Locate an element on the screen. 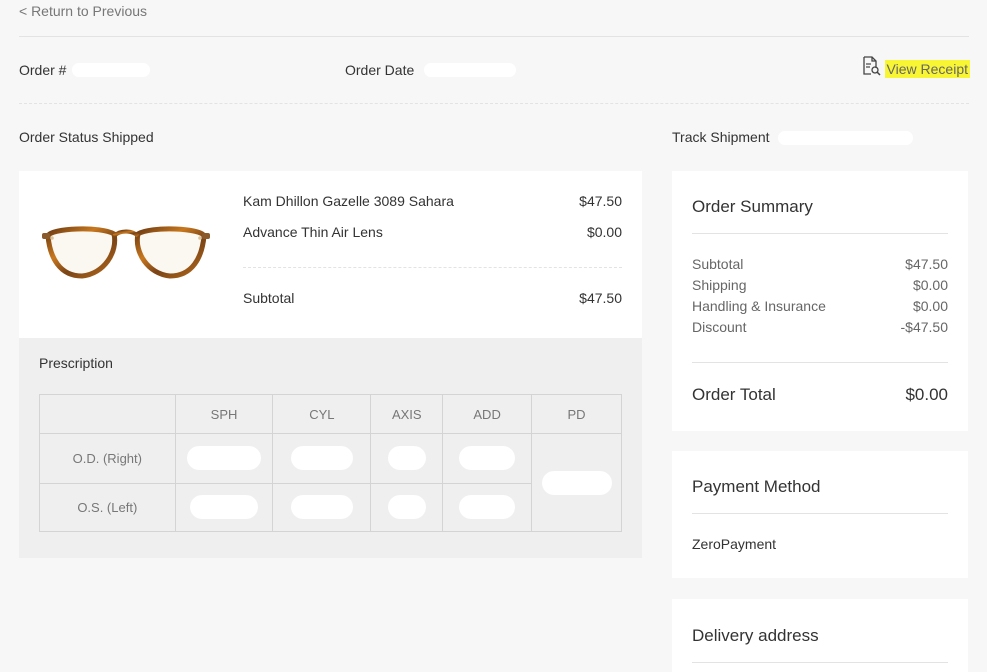 This screenshot has height=672, width=987. summary-row-label: Subtotal is located at coordinates (718, 264).